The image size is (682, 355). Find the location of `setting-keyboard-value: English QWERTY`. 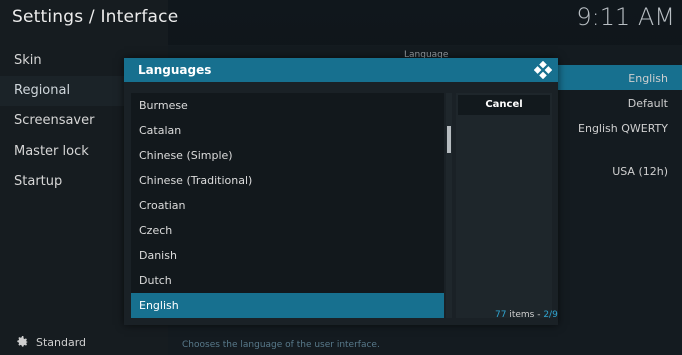

setting-keyboard-value: English QWERTY is located at coordinates (623, 128).